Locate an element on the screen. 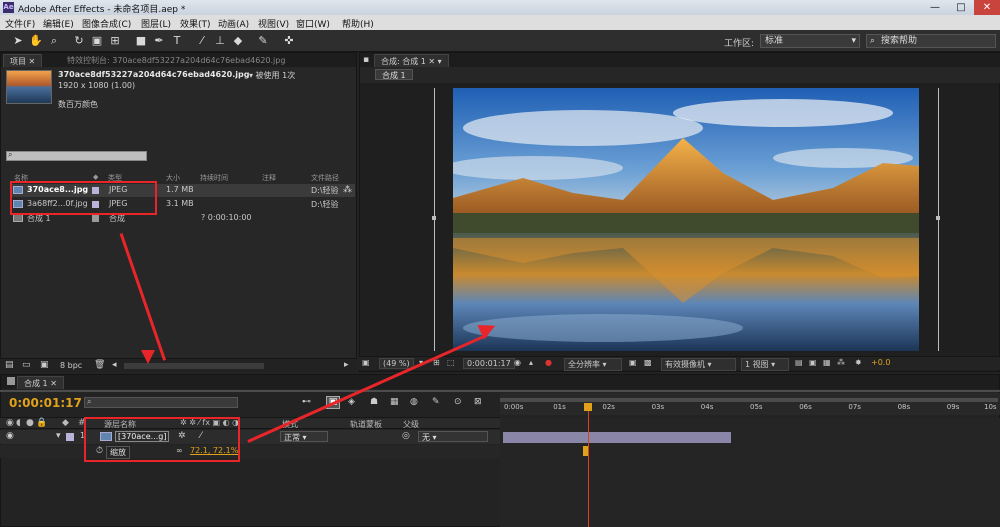 The image size is (1000, 527). comp-breadcrumb: 合成 1 is located at coordinates (394, 74).